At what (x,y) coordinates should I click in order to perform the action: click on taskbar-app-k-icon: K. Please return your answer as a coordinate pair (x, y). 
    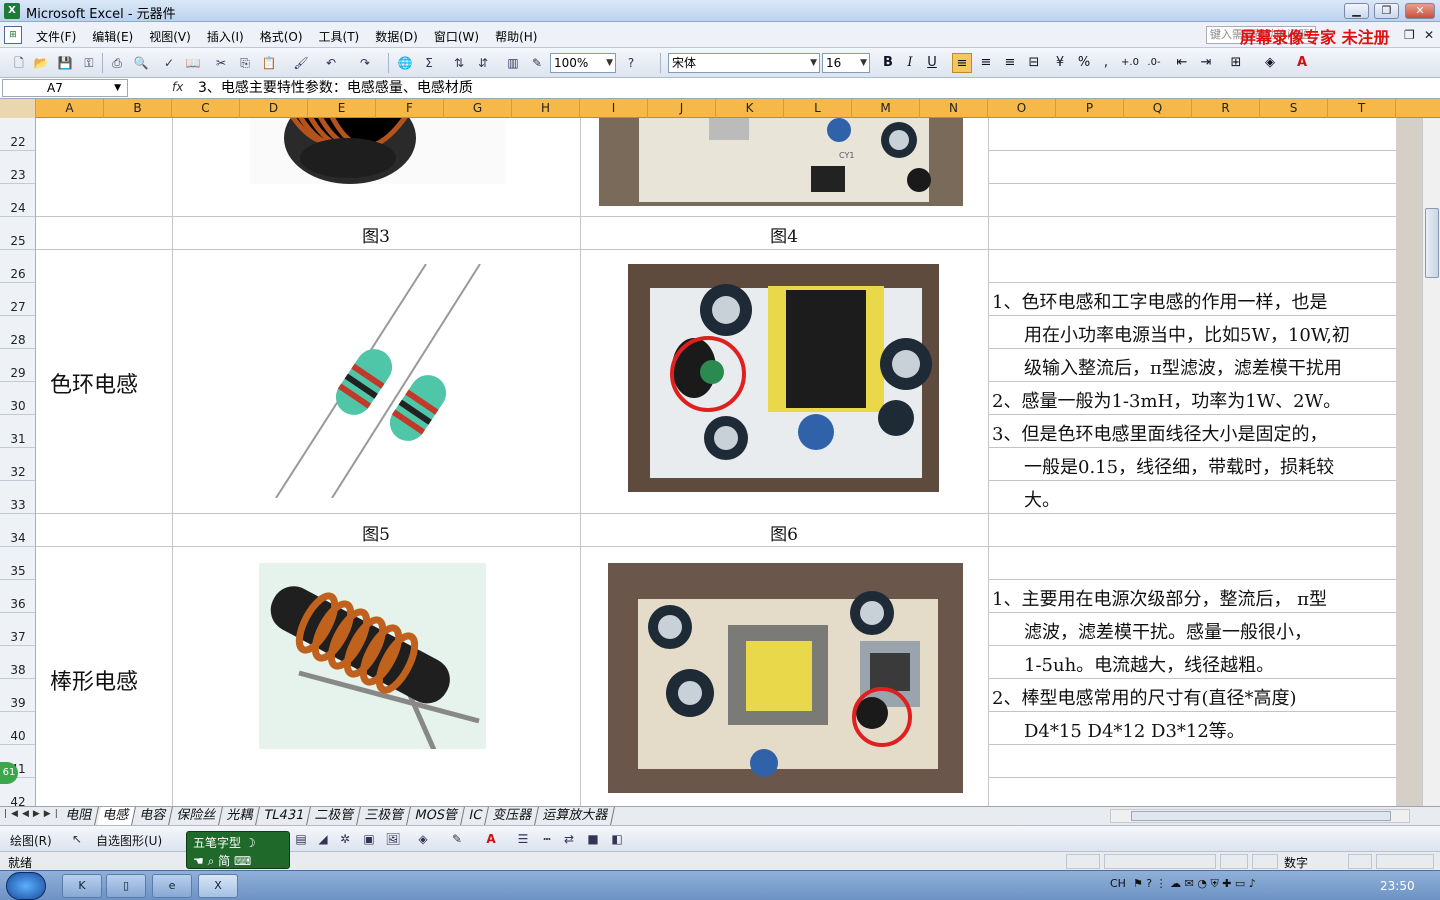
    Looking at the image, I should click on (82, 886).